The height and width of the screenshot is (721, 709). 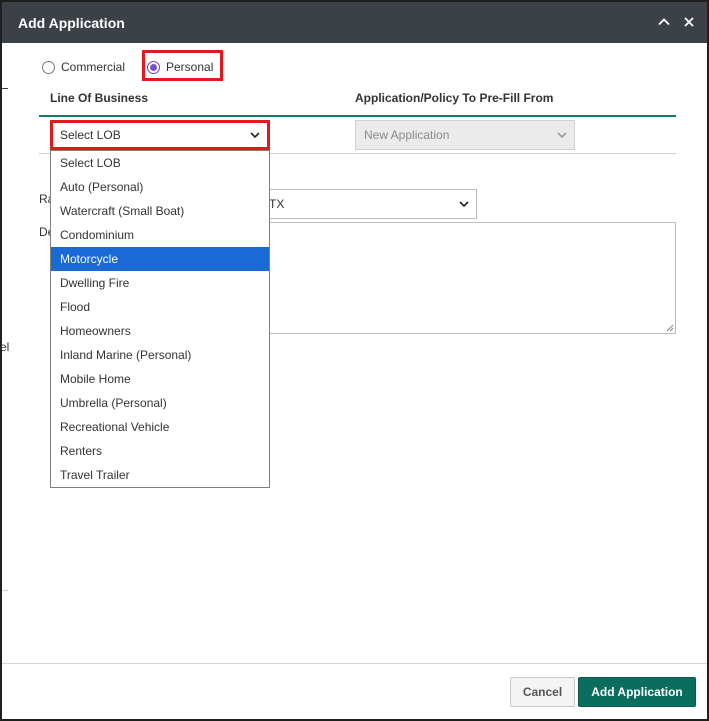 I want to click on prefill-header: Application/Policy To Pre-Fill From, so click(x=454, y=98).